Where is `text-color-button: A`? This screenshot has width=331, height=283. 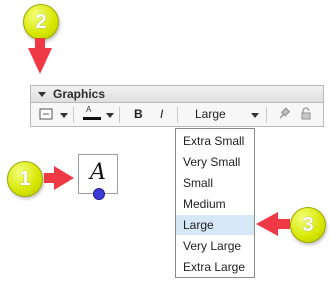
text-color-button: A is located at coordinates (92, 114).